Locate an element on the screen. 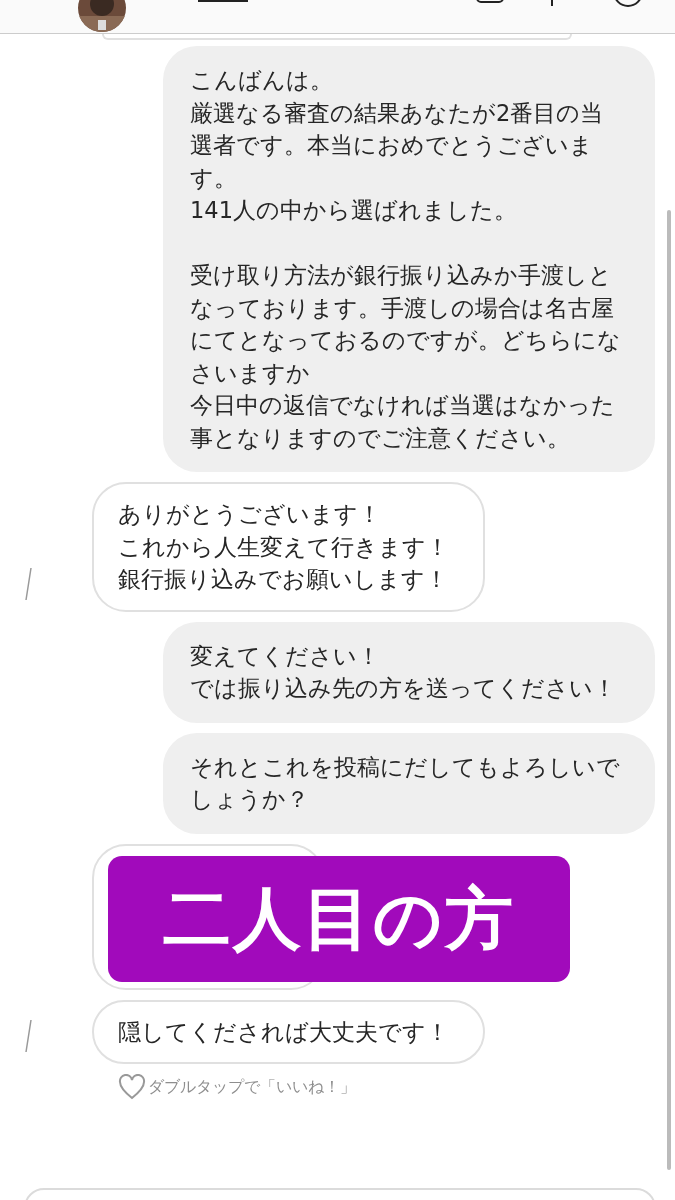 This screenshot has width=675, height=1200. message-line: では振り込み先の方を送ってください！ is located at coordinates (403, 688).